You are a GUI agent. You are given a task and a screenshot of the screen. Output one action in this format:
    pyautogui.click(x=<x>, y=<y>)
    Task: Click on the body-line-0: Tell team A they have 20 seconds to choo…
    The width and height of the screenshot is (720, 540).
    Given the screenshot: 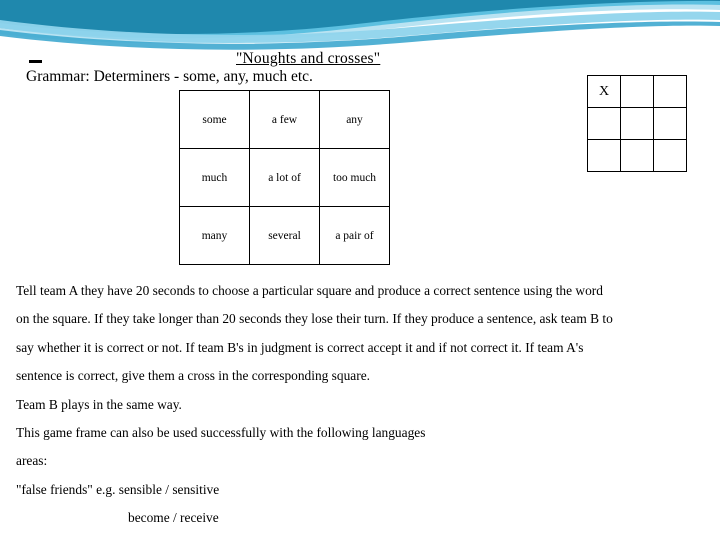 What is the action you would take?
    pyautogui.click(x=309, y=290)
    